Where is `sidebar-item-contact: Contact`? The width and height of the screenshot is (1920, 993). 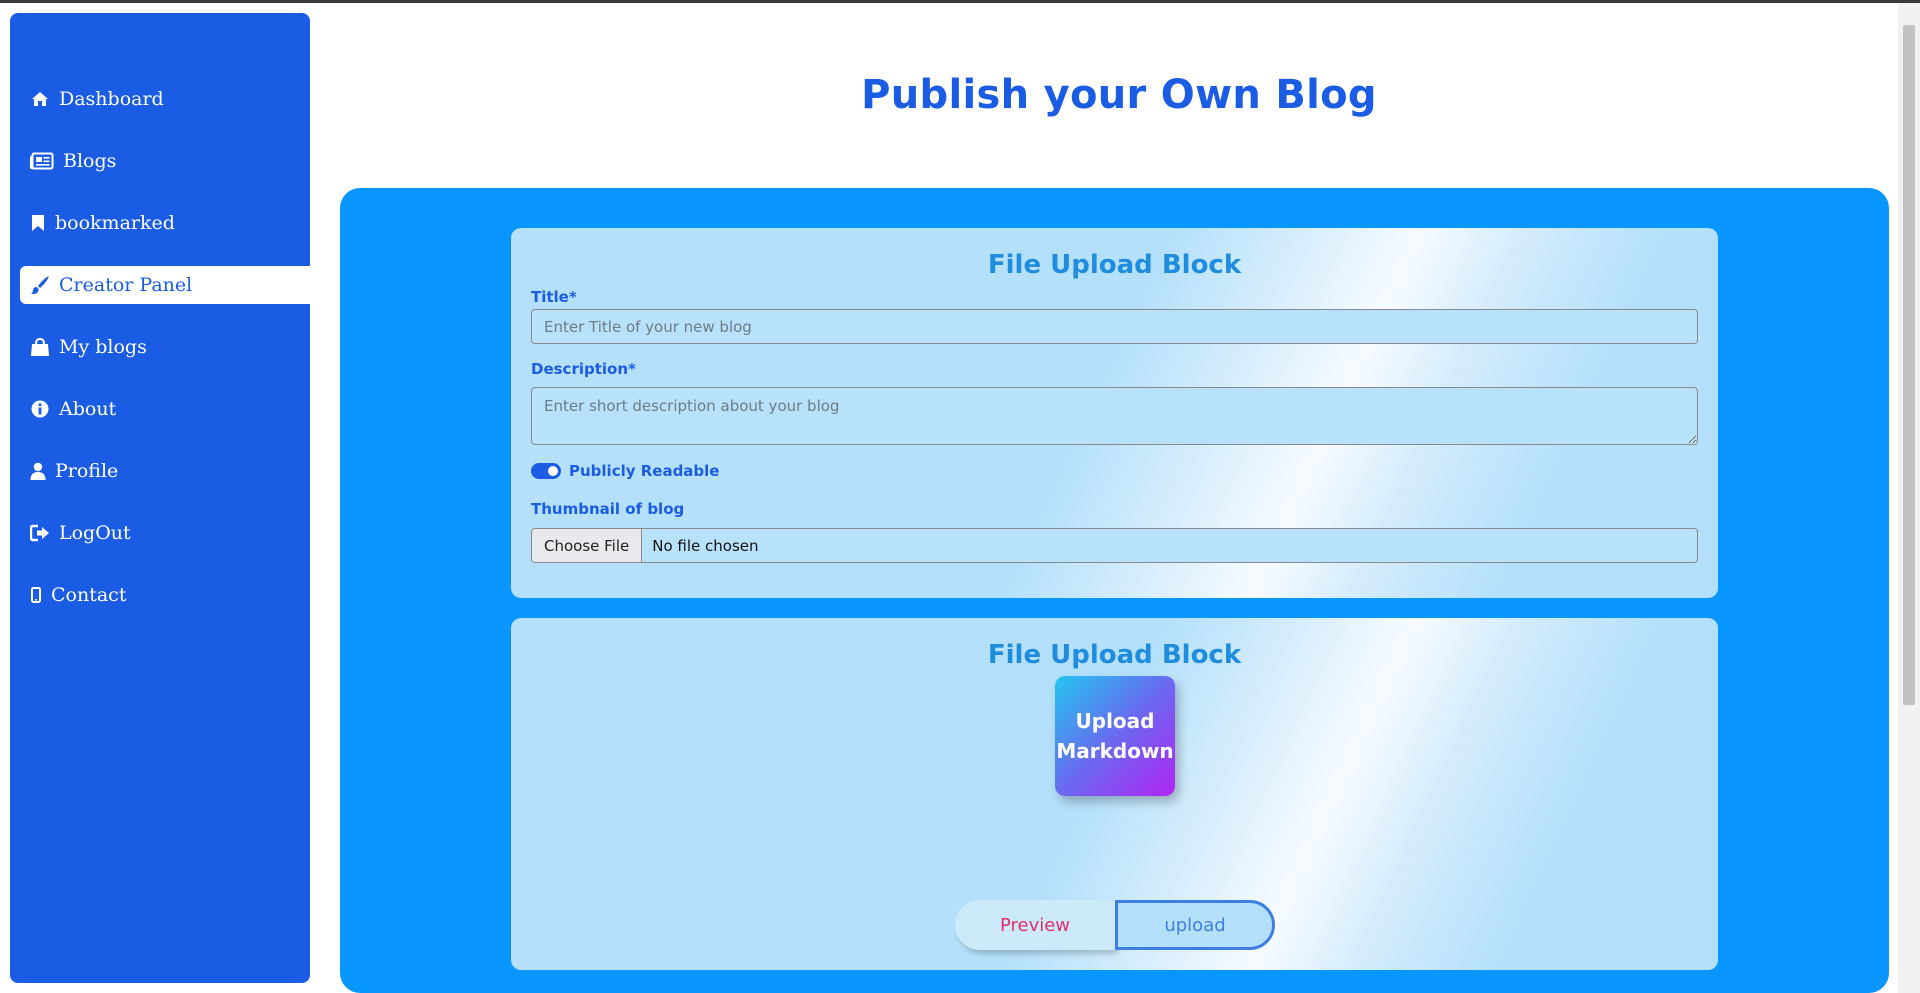
sidebar-item-contact: Contact is located at coordinates (165, 595).